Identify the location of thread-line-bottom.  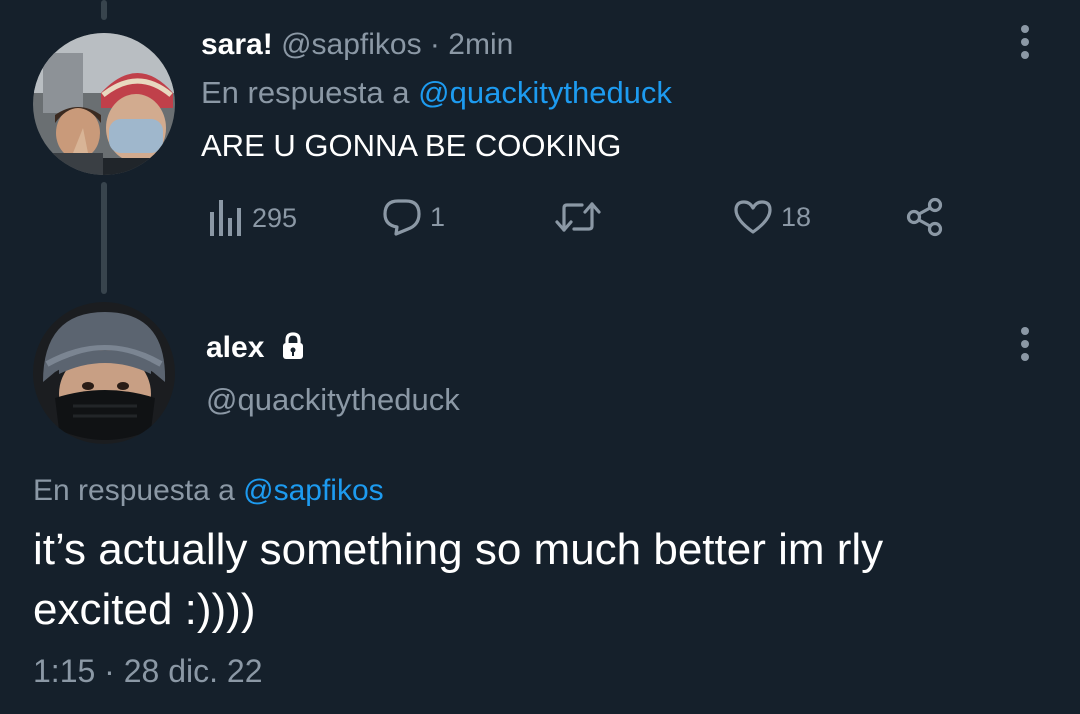
(104, 238).